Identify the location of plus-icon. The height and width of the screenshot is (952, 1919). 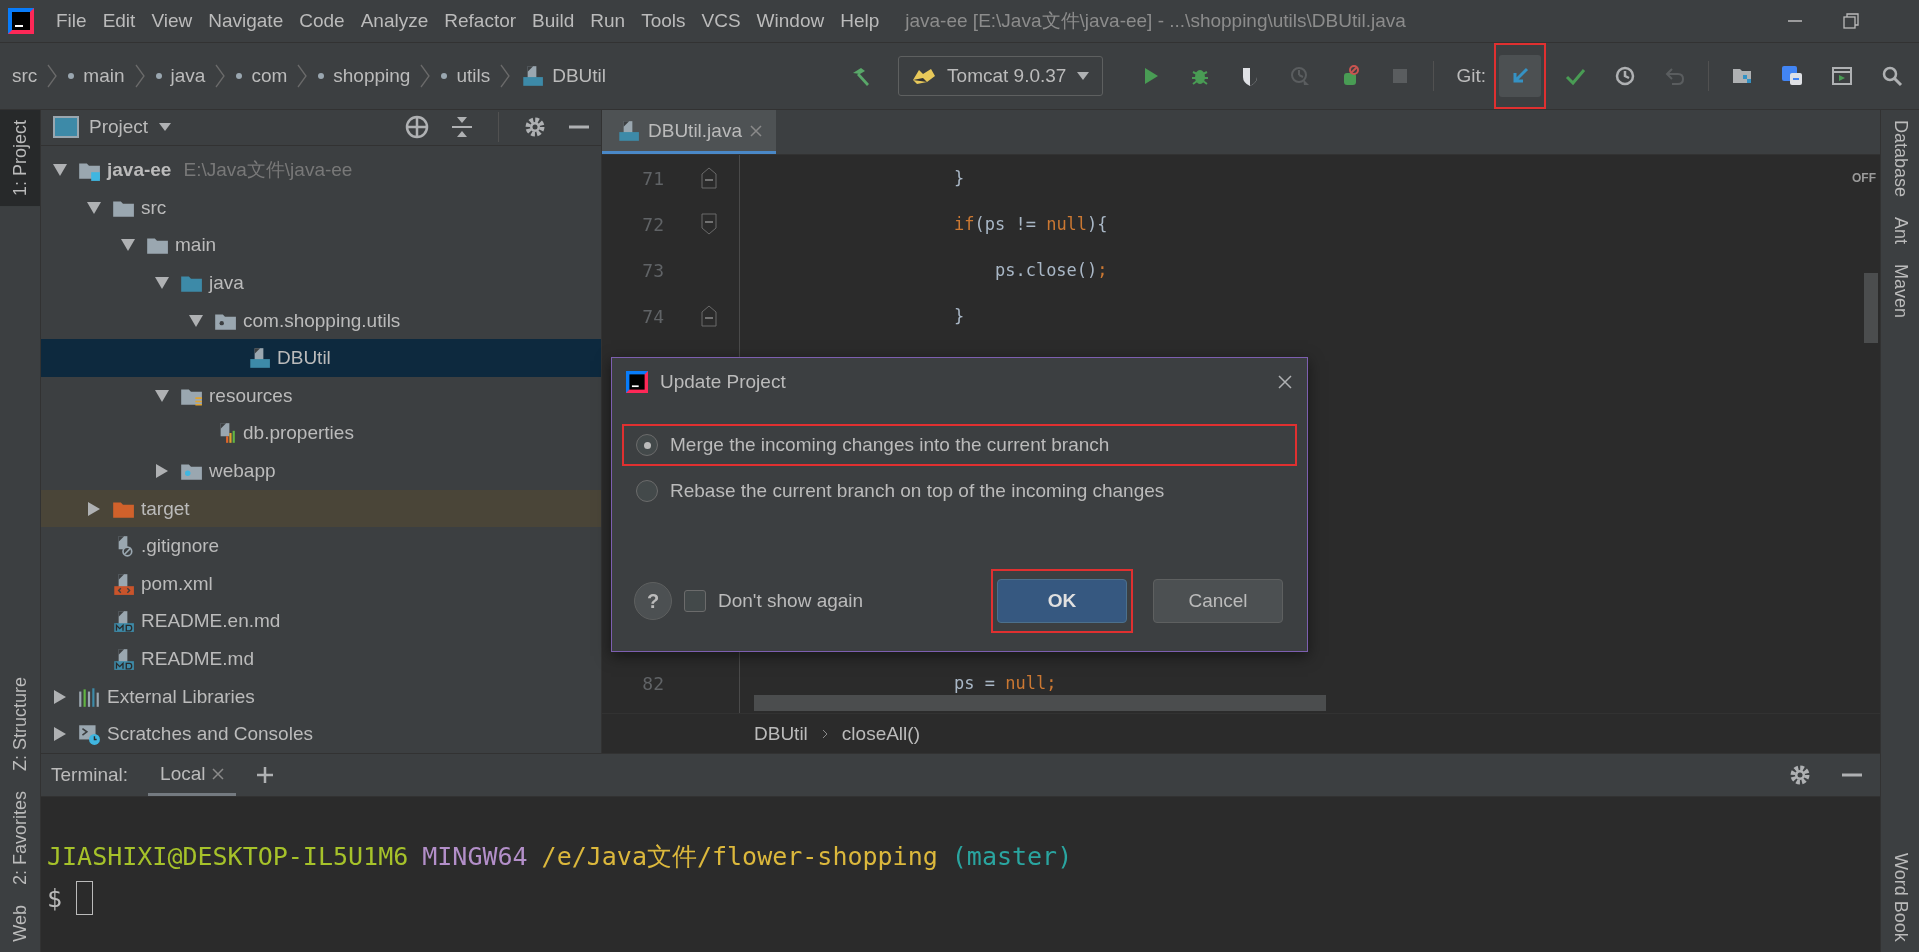
(264, 775).